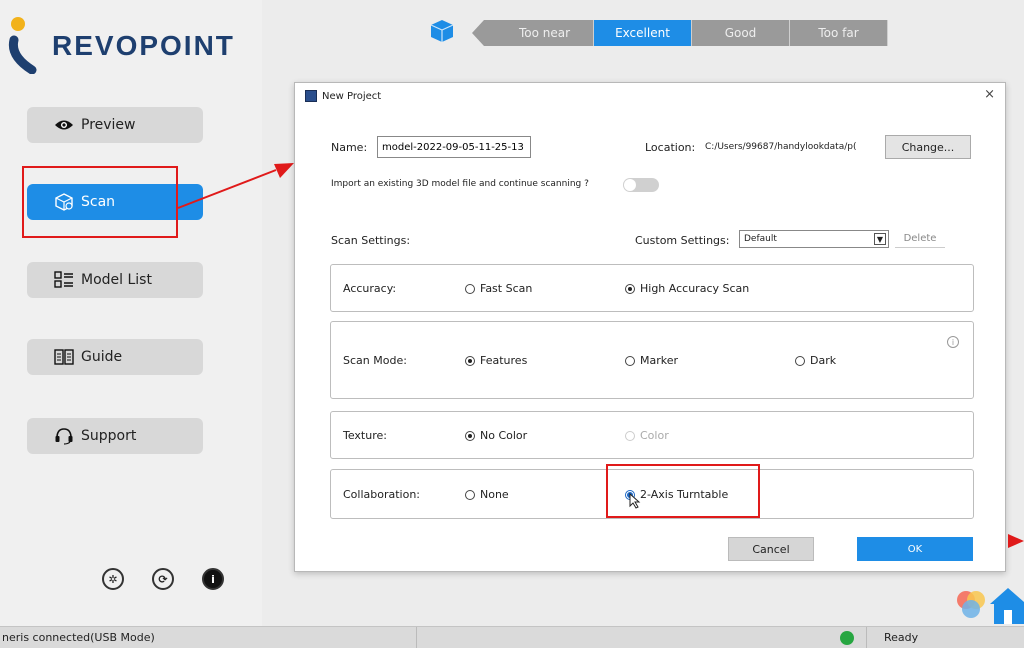 The image size is (1024, 648). Describe the element at coordinates (741, 33) in the screenshot. I see `distance-segment-good: Good` at that location.